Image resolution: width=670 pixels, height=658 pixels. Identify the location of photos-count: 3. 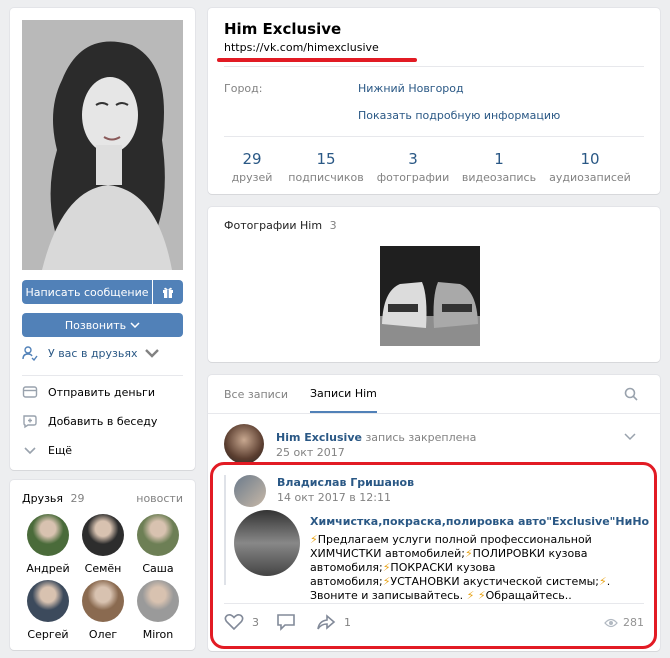
(333, 225).